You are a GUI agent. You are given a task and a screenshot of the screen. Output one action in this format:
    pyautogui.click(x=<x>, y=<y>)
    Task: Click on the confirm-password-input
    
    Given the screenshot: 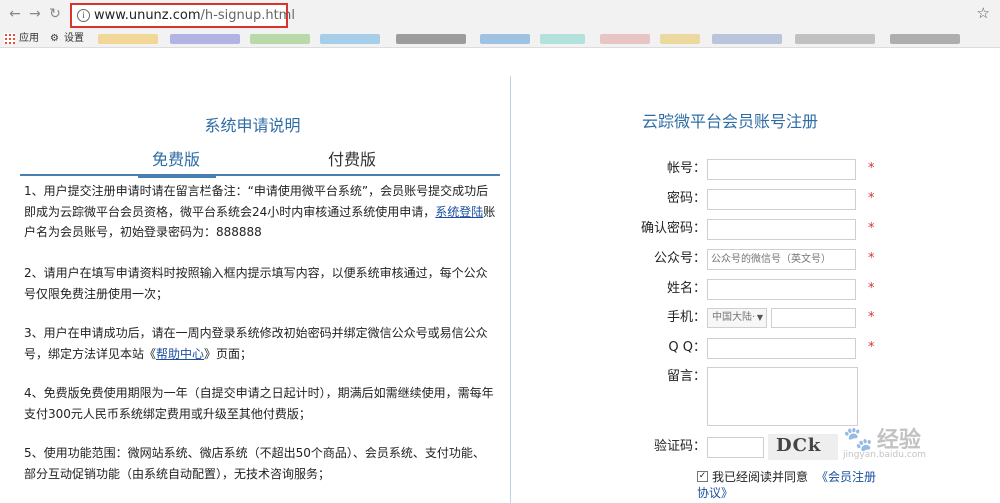 What is the action you would take?
    pyautogui.click(x=781, y=229)
    